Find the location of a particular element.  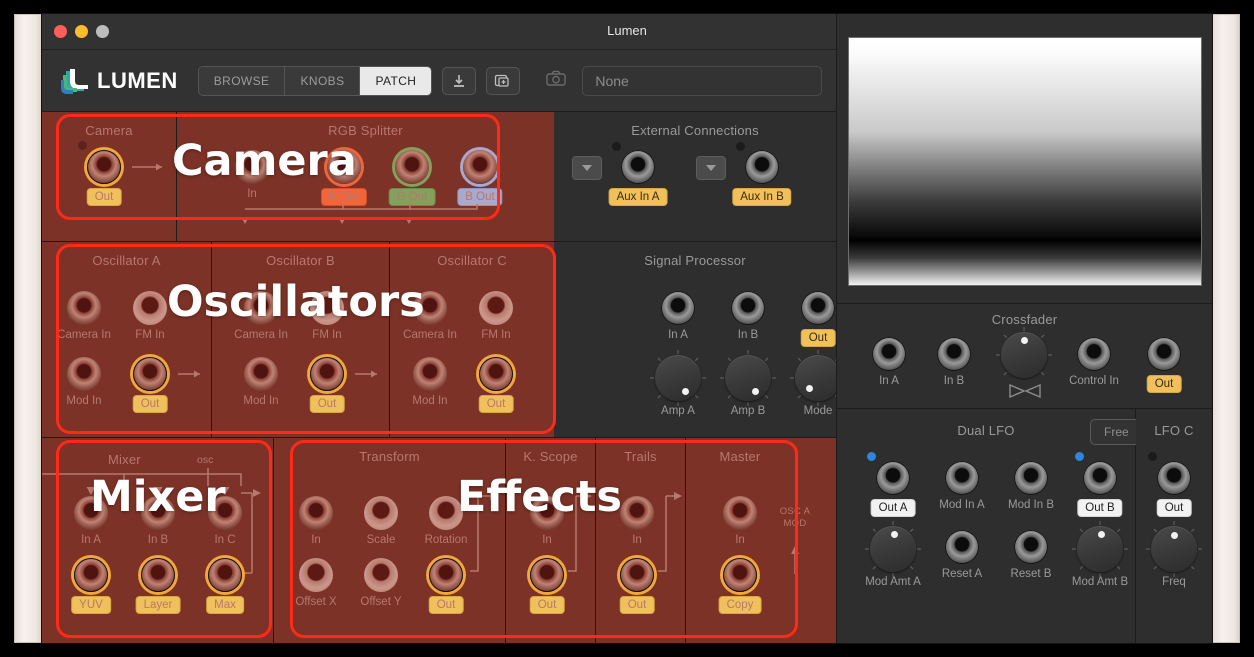

jack-crossfader-out: Out is located at coordinates (1164, 365).